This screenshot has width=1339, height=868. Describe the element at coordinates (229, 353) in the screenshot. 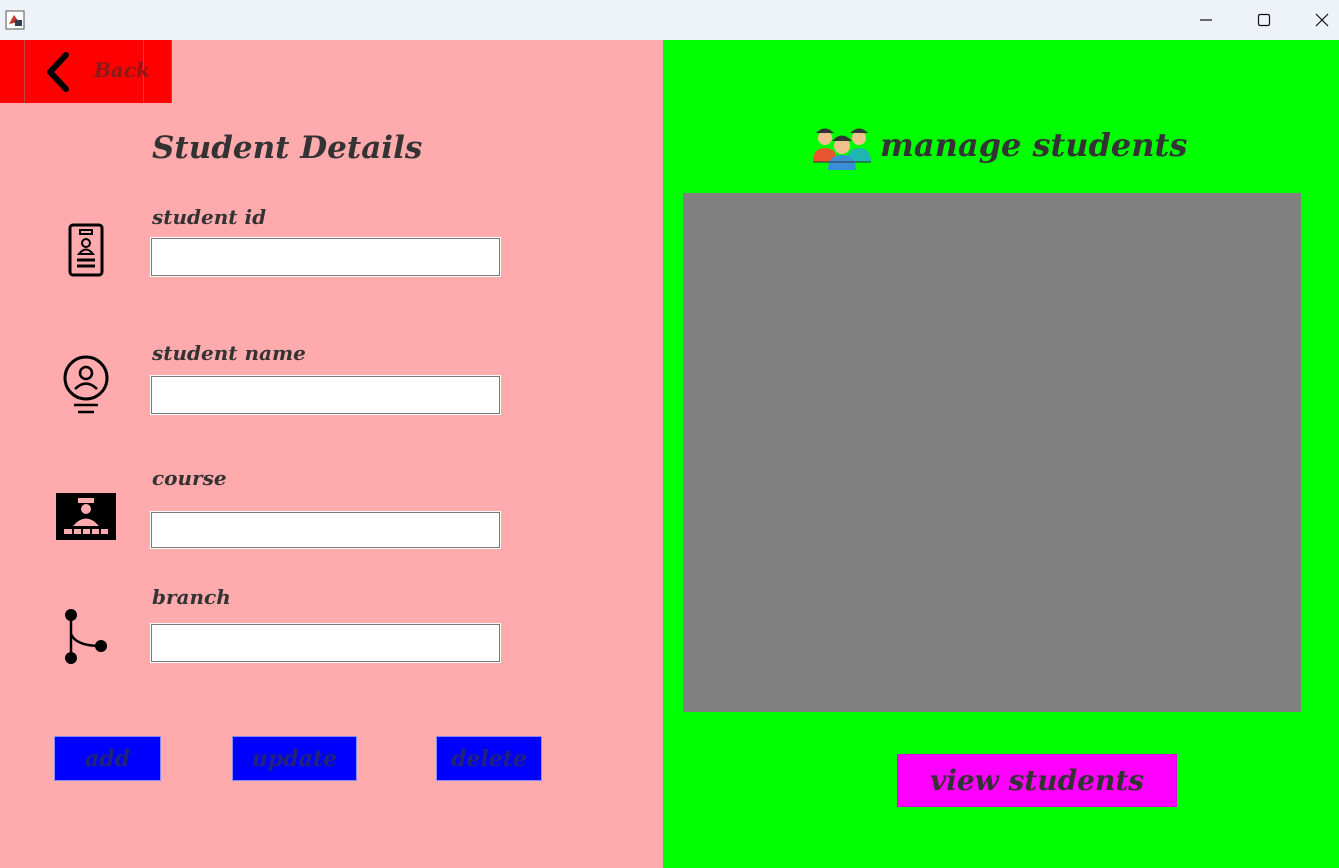

I see `student-name-label: student name` at that location.